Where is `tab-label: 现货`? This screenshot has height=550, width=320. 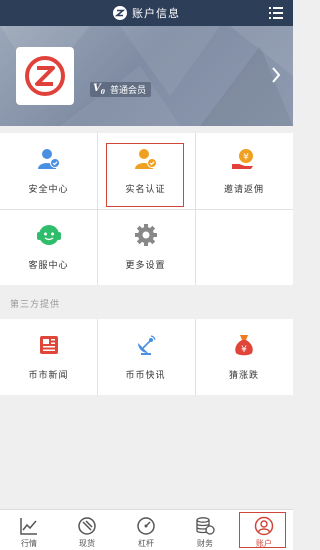 tab-label: 现货 is located at coordinates (87, 543).